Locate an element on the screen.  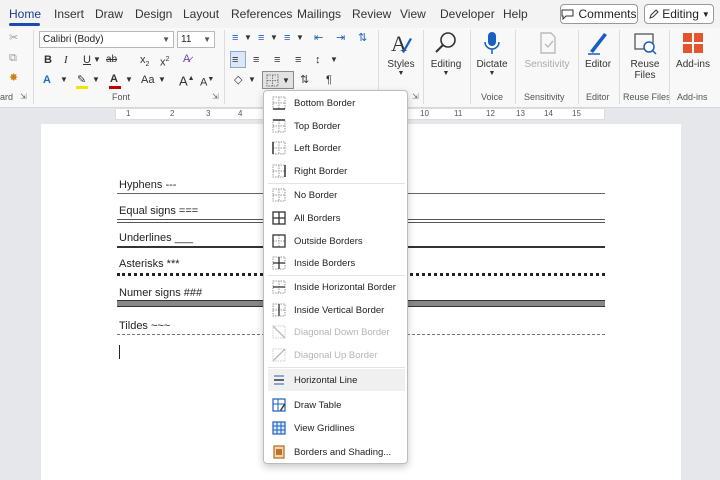
ruler-number: 15 is located at coordinates (576, 113).